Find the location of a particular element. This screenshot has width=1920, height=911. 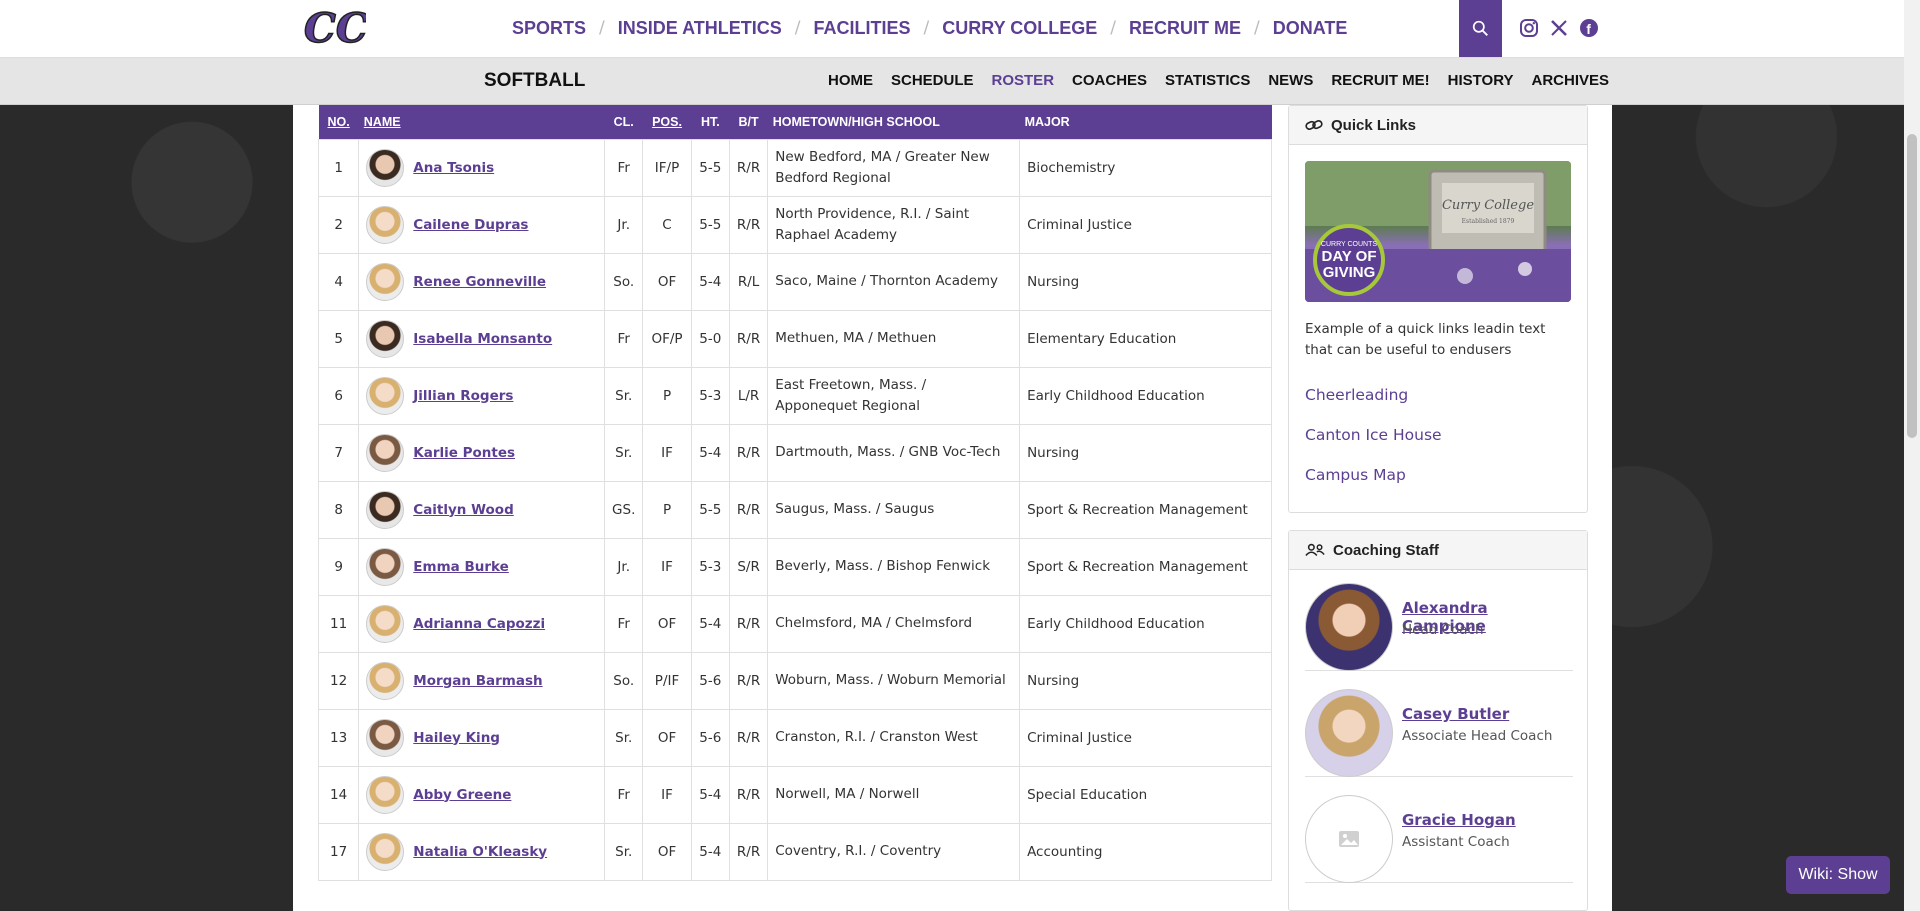

sport-nav-item: HOME is located at coordinates (850, 80).